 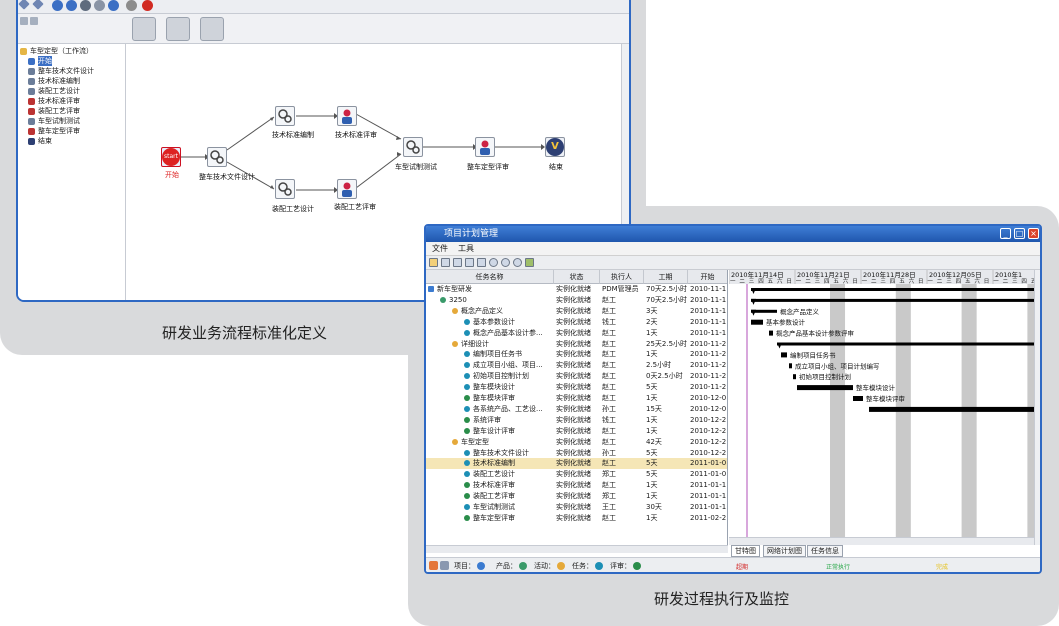 I want to click on task-row: 新车型研发 实例化就绪 PDM管理员 70天2.5小时 2010-11-1, so click(x=576, y=289).